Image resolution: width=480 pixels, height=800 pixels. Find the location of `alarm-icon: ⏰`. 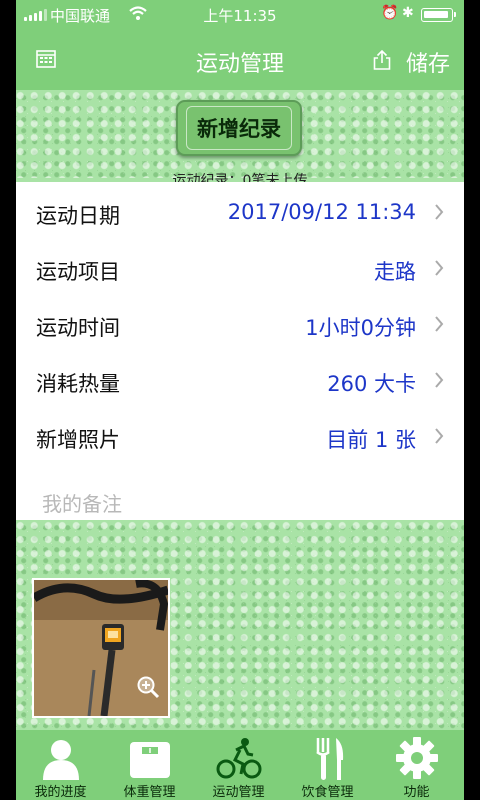

alarm-icon: ⏰ is located at coordinates (390, 13).